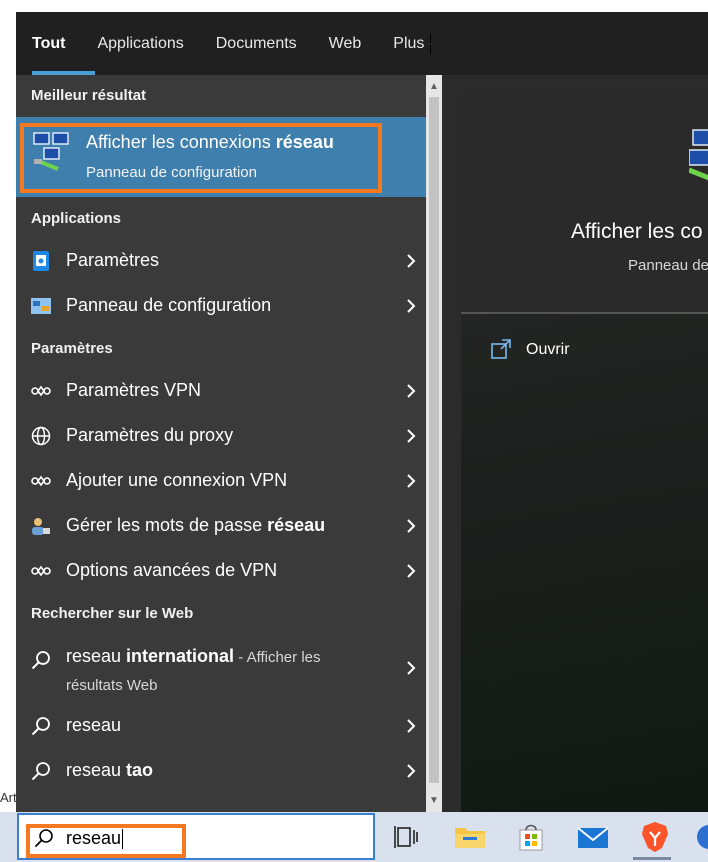 This screenshot has height=862, width=708. I want to click on preview-title: Afficher les co, so click(637, 231).